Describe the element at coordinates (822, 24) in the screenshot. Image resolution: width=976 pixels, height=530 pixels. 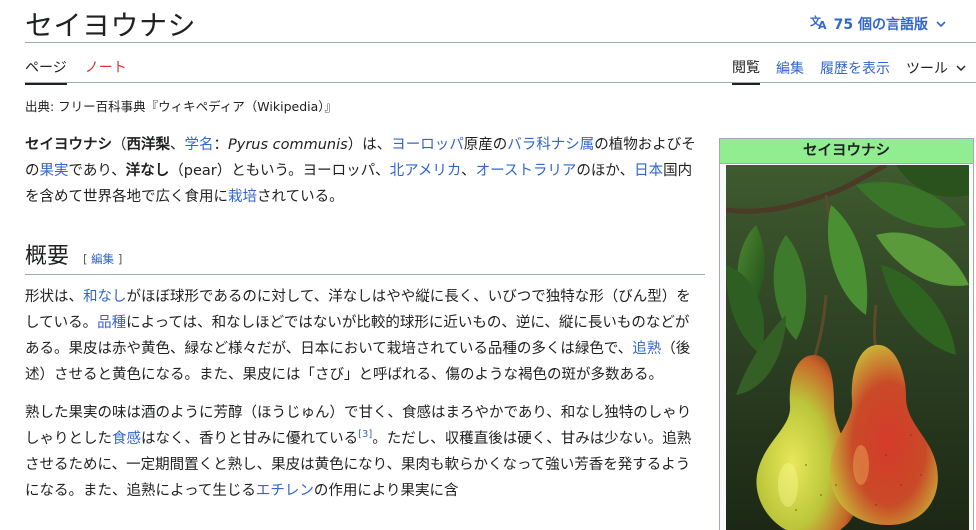
I see `svg-text: A` at that location.